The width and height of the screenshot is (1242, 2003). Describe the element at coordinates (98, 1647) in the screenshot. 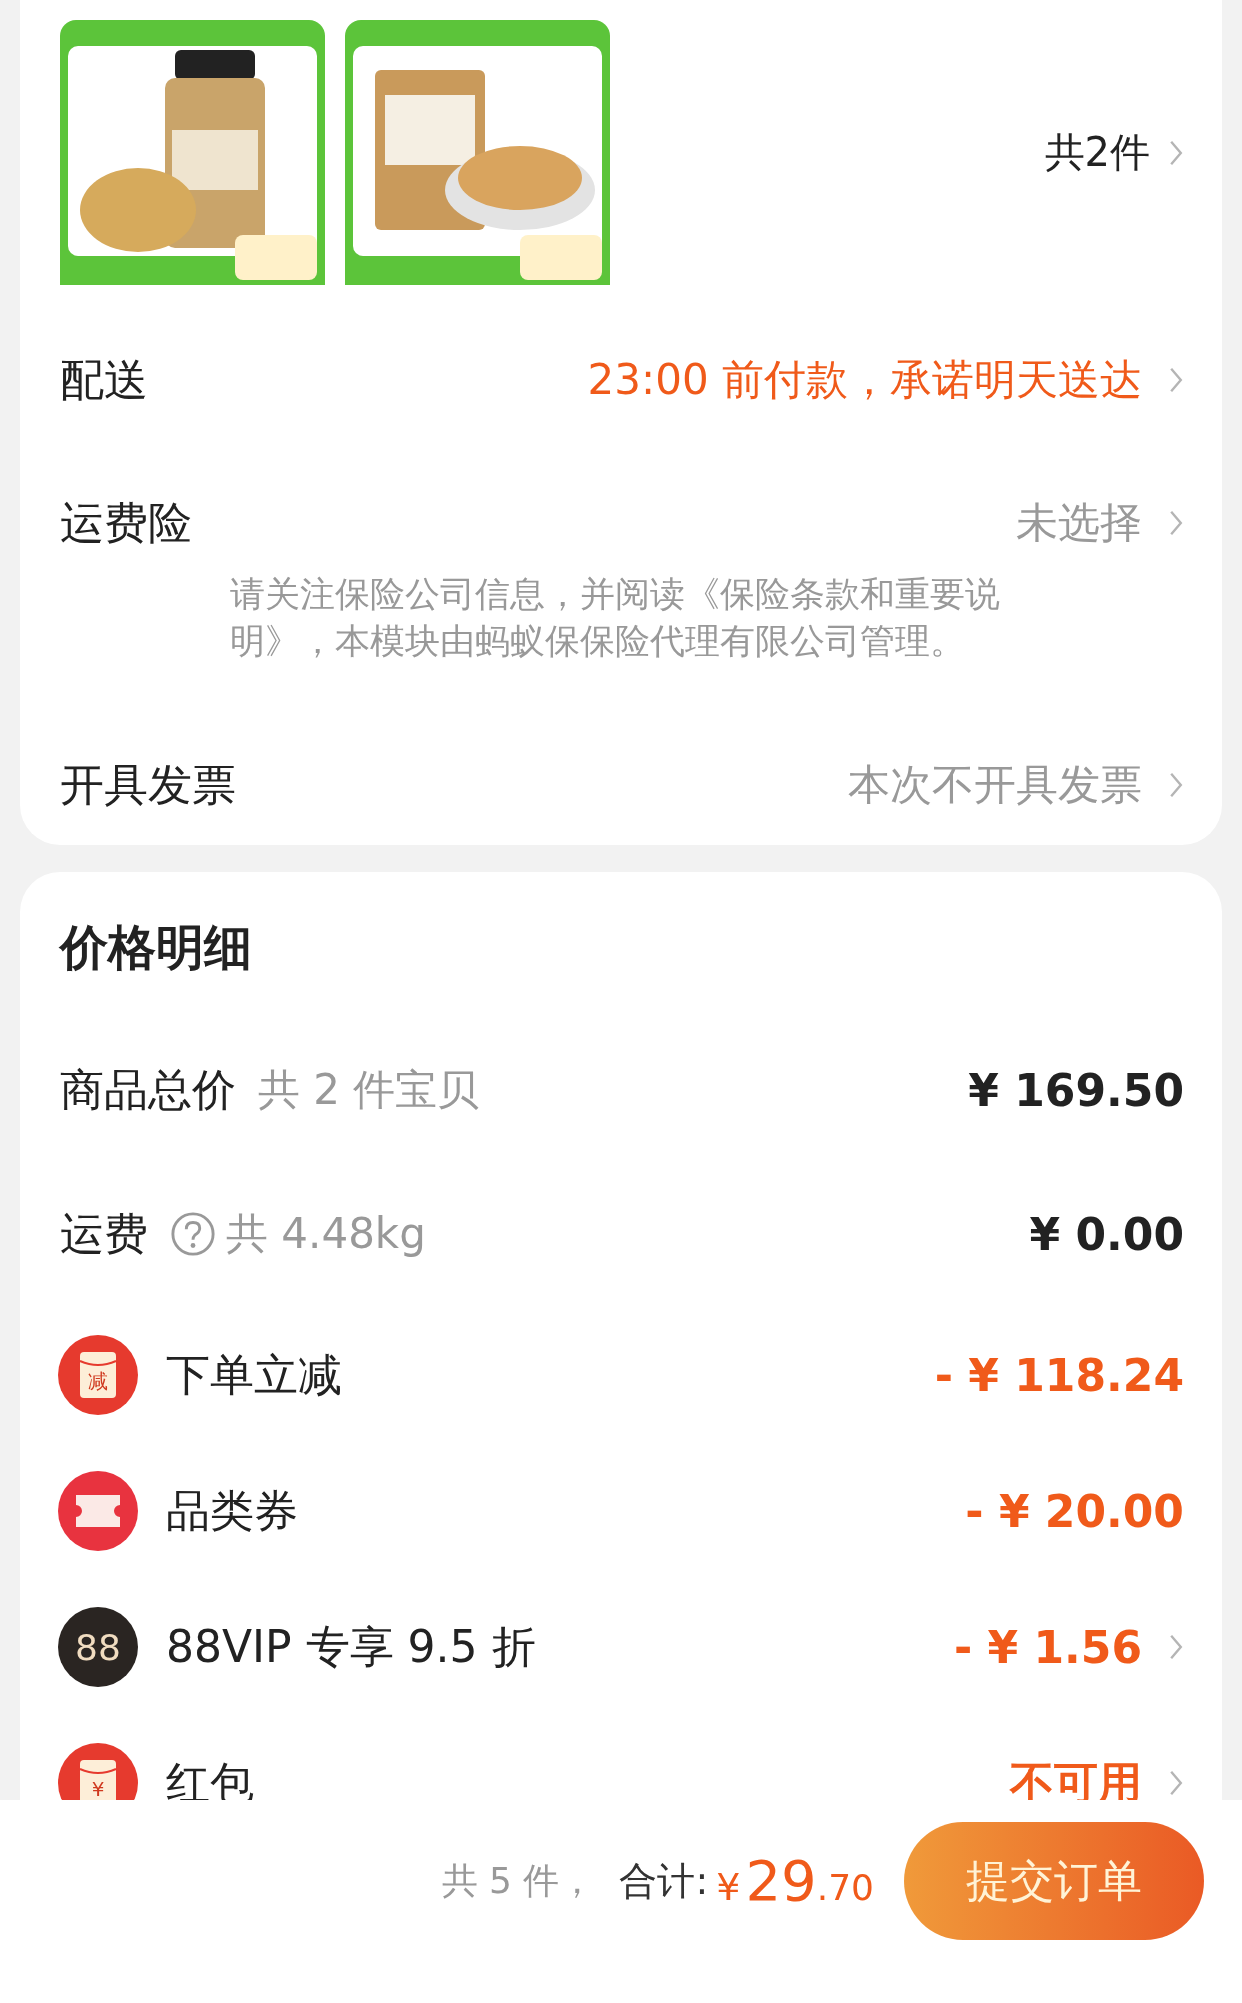

I see `vip-badge-icon: 88` at that location.